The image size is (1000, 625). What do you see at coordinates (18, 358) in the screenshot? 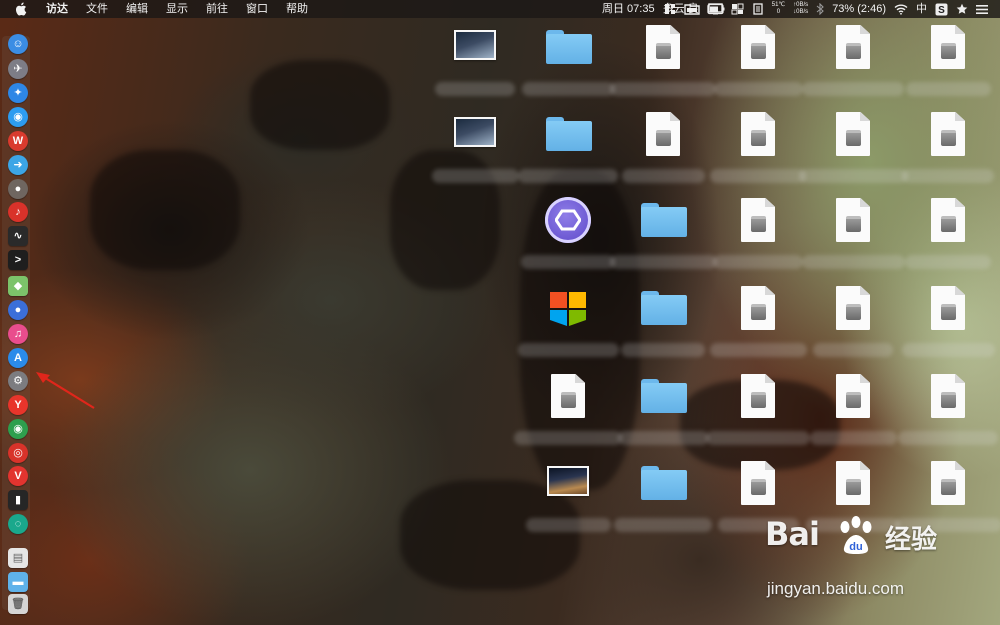
I see `dock-app-store-icon: A` at bounding box center [18, 358].